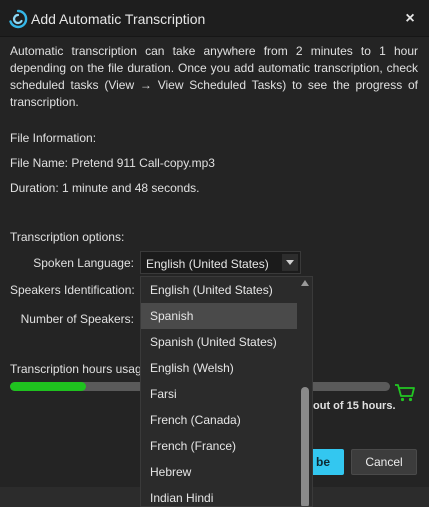 The width and height of the screenshot is (429, 507). Describe the element at coordinates (219, 446) in the screenshot. I see `language-option: French (France)` at that location.